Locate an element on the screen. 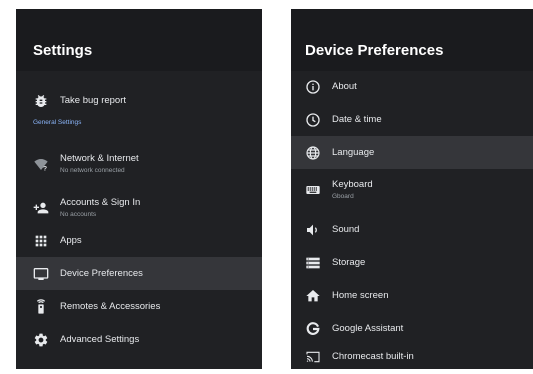 Image resolution: width=533 pixels, height=374 pixels. about-label: About is located at coordinates (344, 86).